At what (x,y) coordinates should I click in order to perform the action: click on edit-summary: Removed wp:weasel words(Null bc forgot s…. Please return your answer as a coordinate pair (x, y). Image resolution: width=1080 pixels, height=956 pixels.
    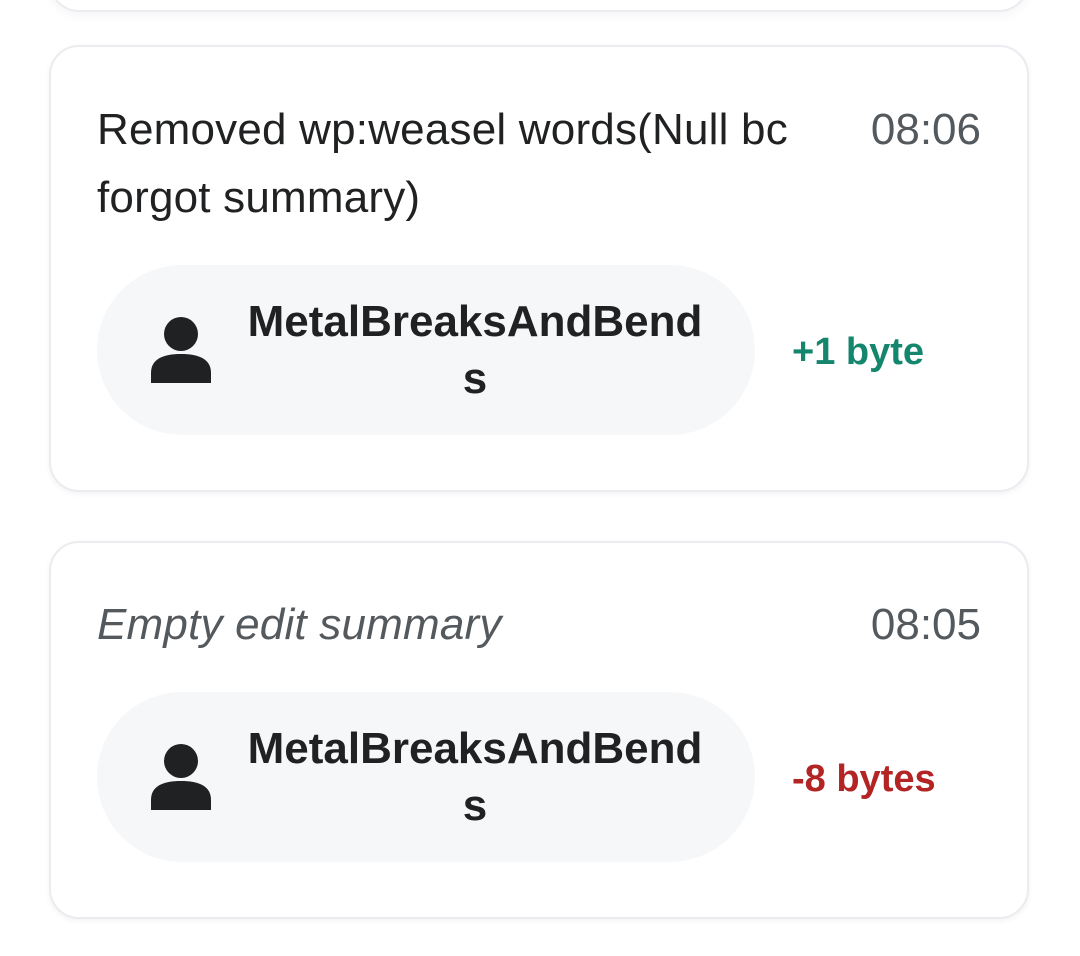
    Looking at the image, I should click on (442, 163).